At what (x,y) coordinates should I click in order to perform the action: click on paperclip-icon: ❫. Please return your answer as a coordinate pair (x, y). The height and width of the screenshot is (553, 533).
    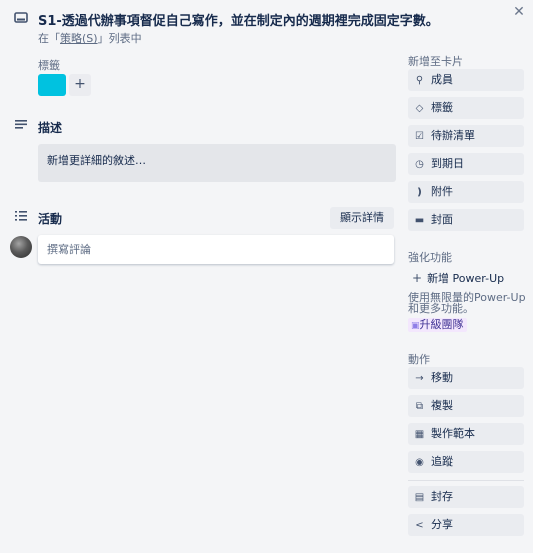
    Looking at the image, I should click on (419, 192).